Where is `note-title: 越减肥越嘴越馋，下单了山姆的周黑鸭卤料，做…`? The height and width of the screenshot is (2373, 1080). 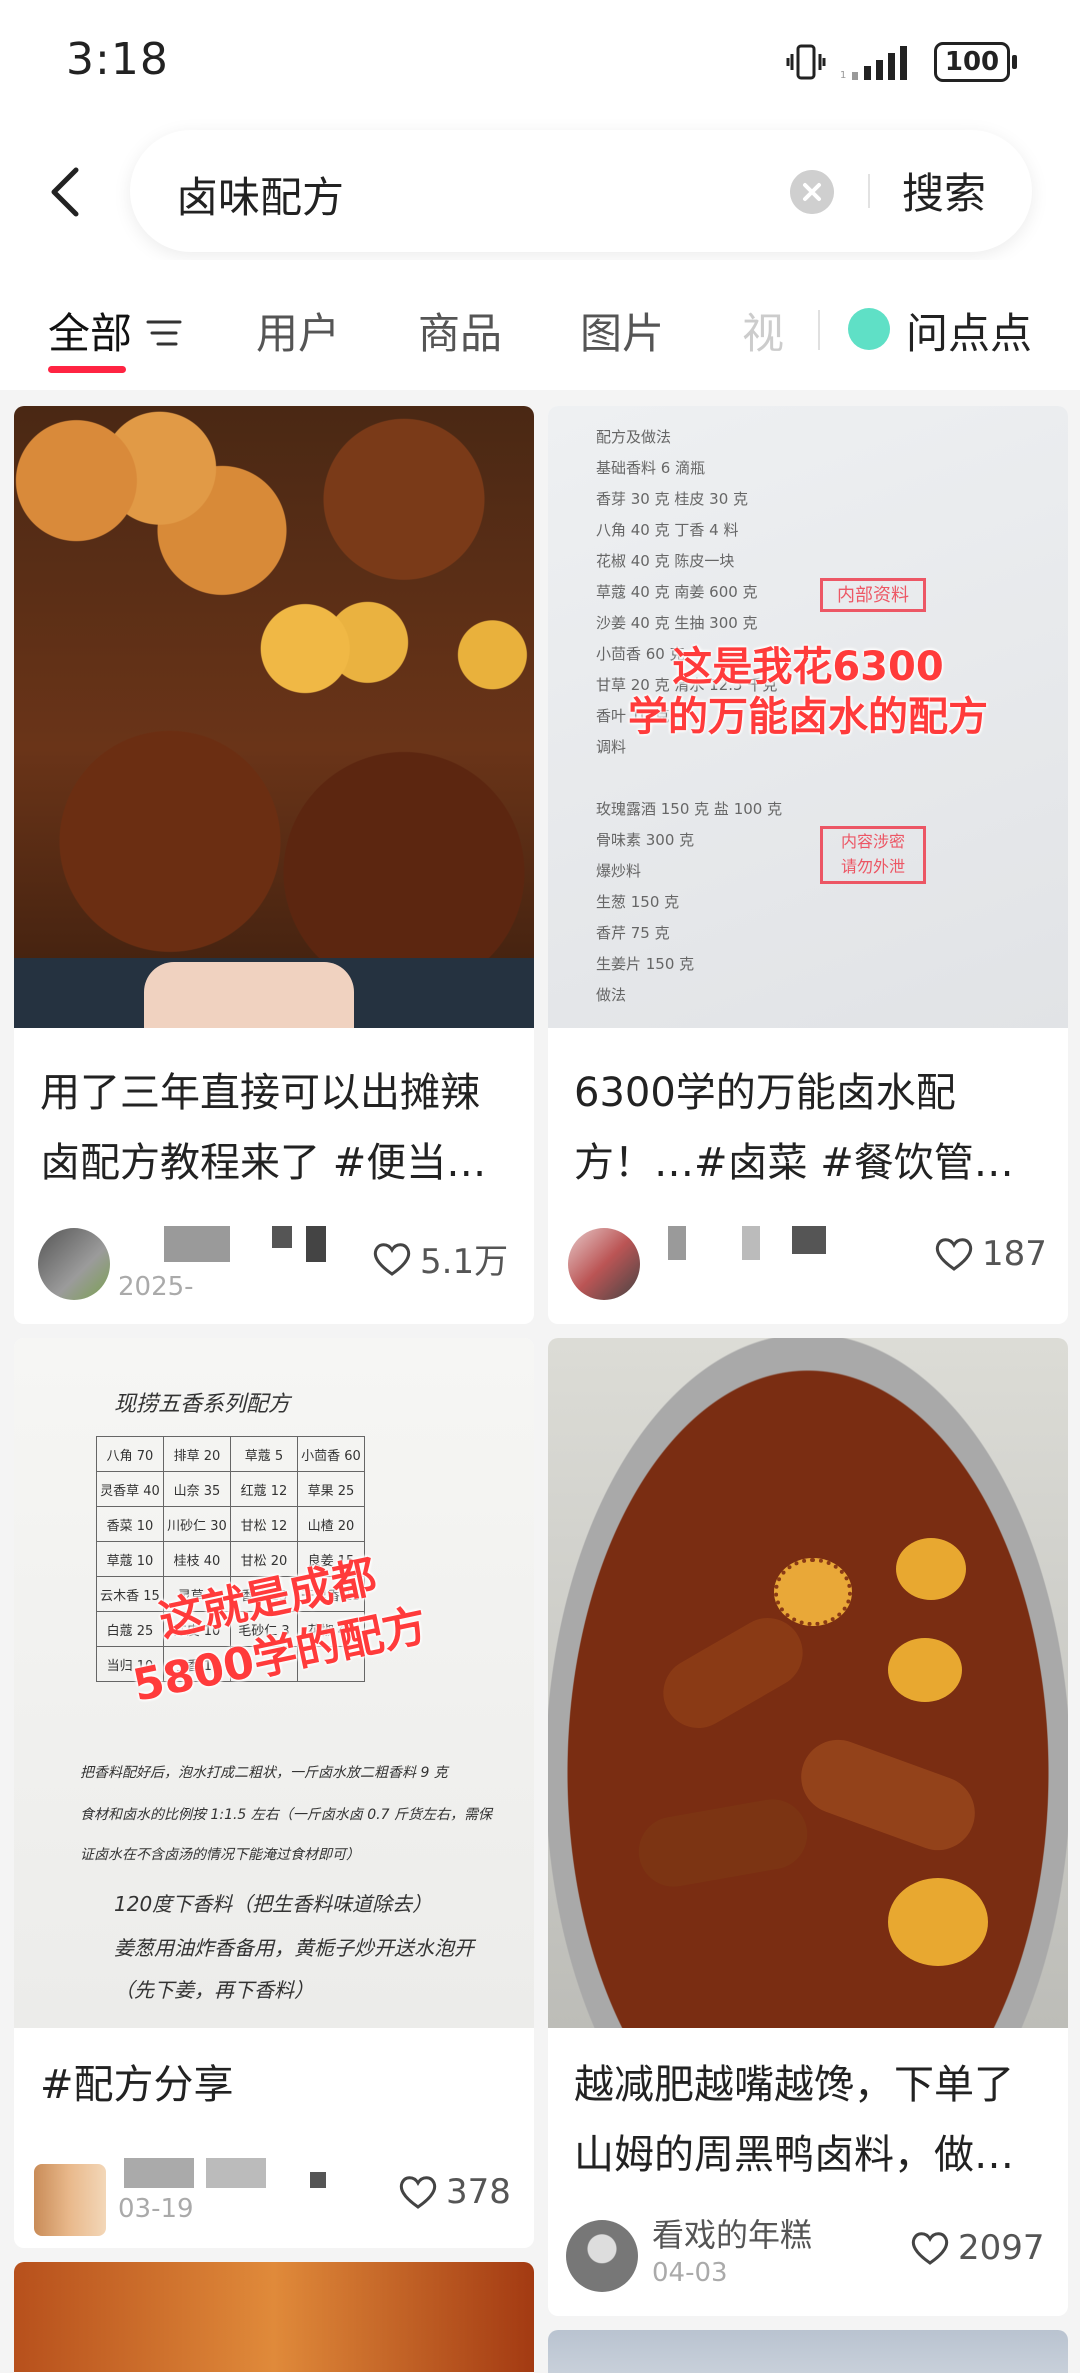 note-title: 越减肥越嘴越馋，下单了山姆的周黑鸭卤料，做… is located at coordinates (811, 2120).